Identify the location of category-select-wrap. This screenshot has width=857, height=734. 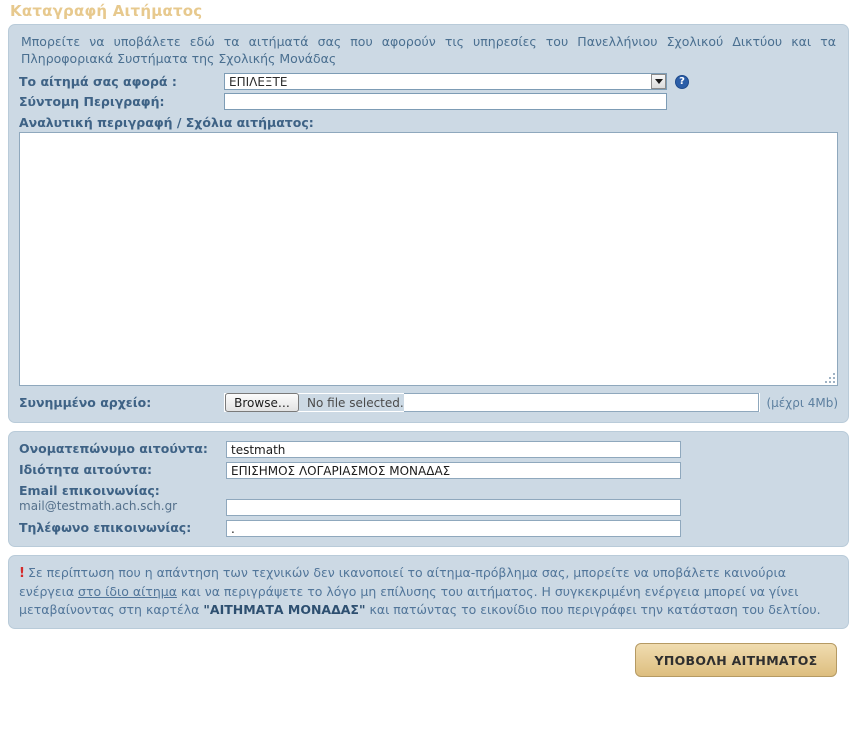
(445, 81).